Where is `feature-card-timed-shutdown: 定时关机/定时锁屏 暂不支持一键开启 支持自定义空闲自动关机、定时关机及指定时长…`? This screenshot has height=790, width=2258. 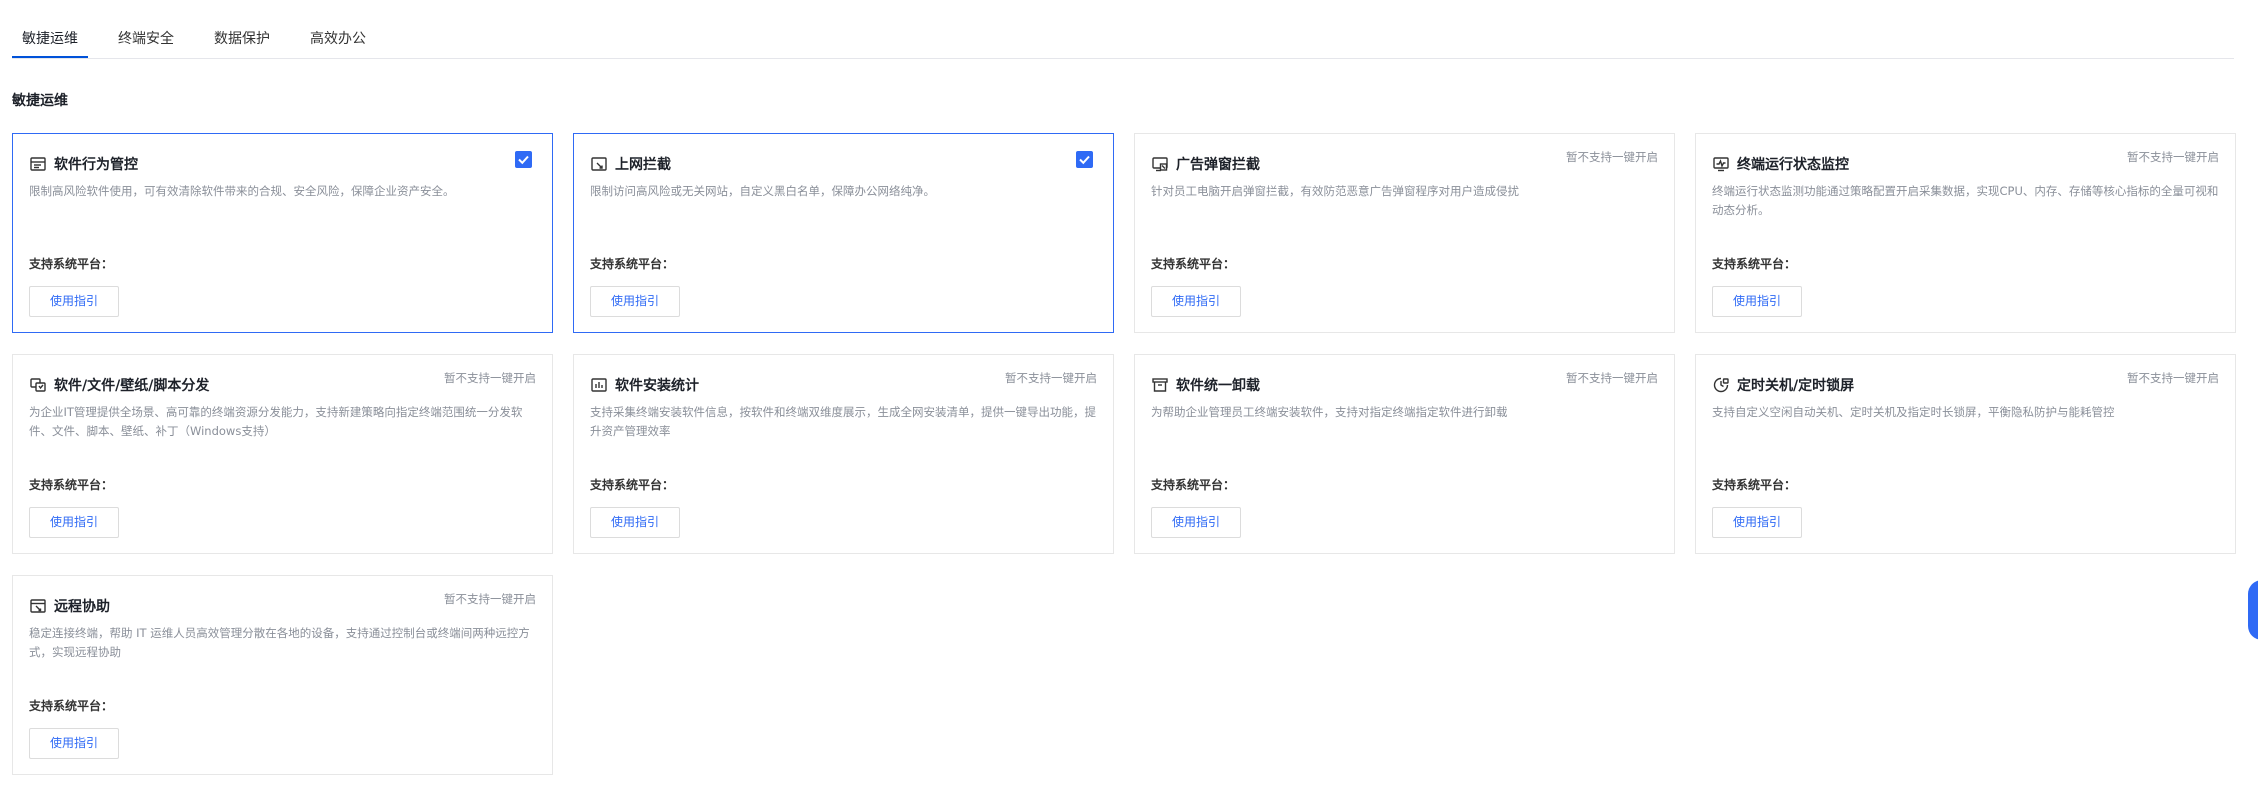
feature-card-timed-shutdown: 定时关机/定时锁屏 暂不支持一键开启 支持自定义空闲自动关机、定时关机及指定时长… is located at coordinates (1965, 454).